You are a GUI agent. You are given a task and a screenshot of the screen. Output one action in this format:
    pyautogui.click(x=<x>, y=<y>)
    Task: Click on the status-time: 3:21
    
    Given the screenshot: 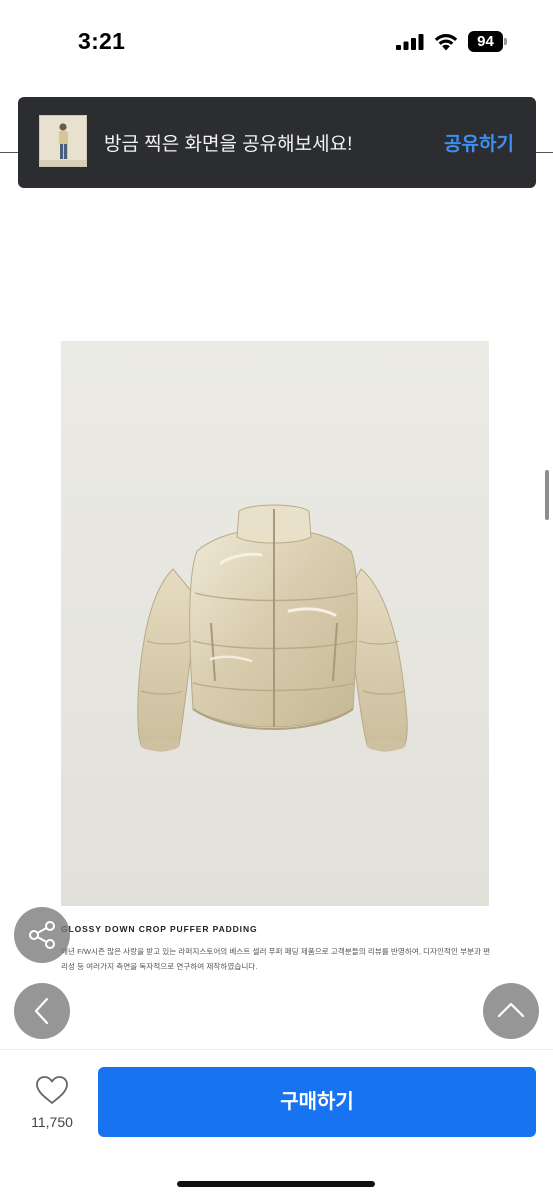 What is the action you would take?
    pyautogui.click(x=102, y=41)
    